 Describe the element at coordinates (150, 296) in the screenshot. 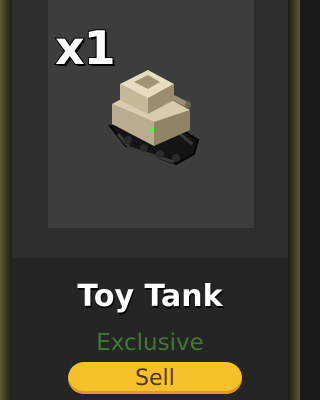

I see `item-name: Toy Tank` at that location.